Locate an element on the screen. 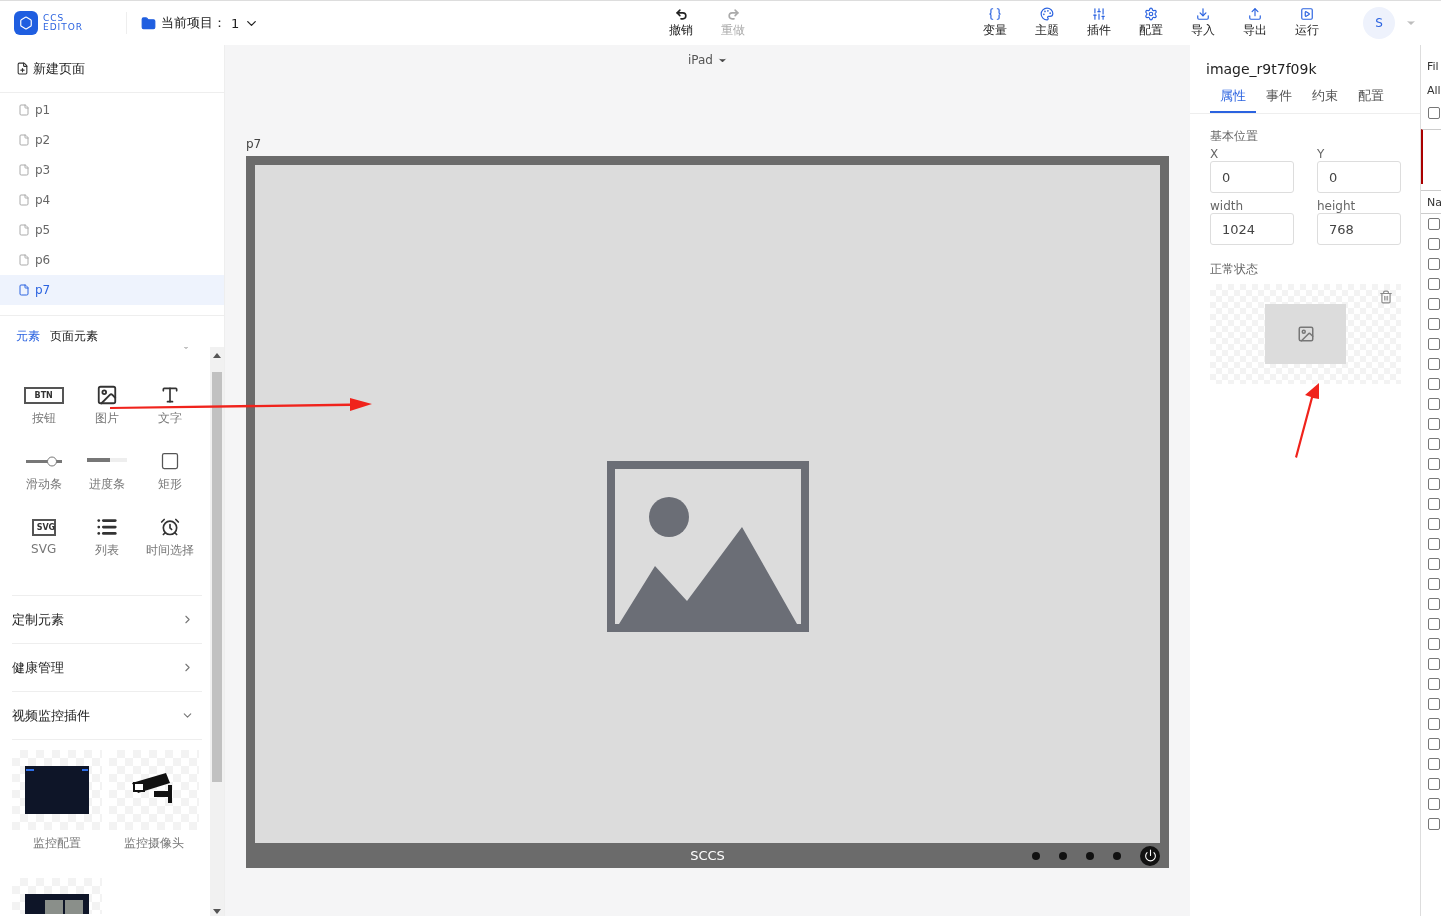  toolbar-button: 导入 is located at coordinates (1203, 23).